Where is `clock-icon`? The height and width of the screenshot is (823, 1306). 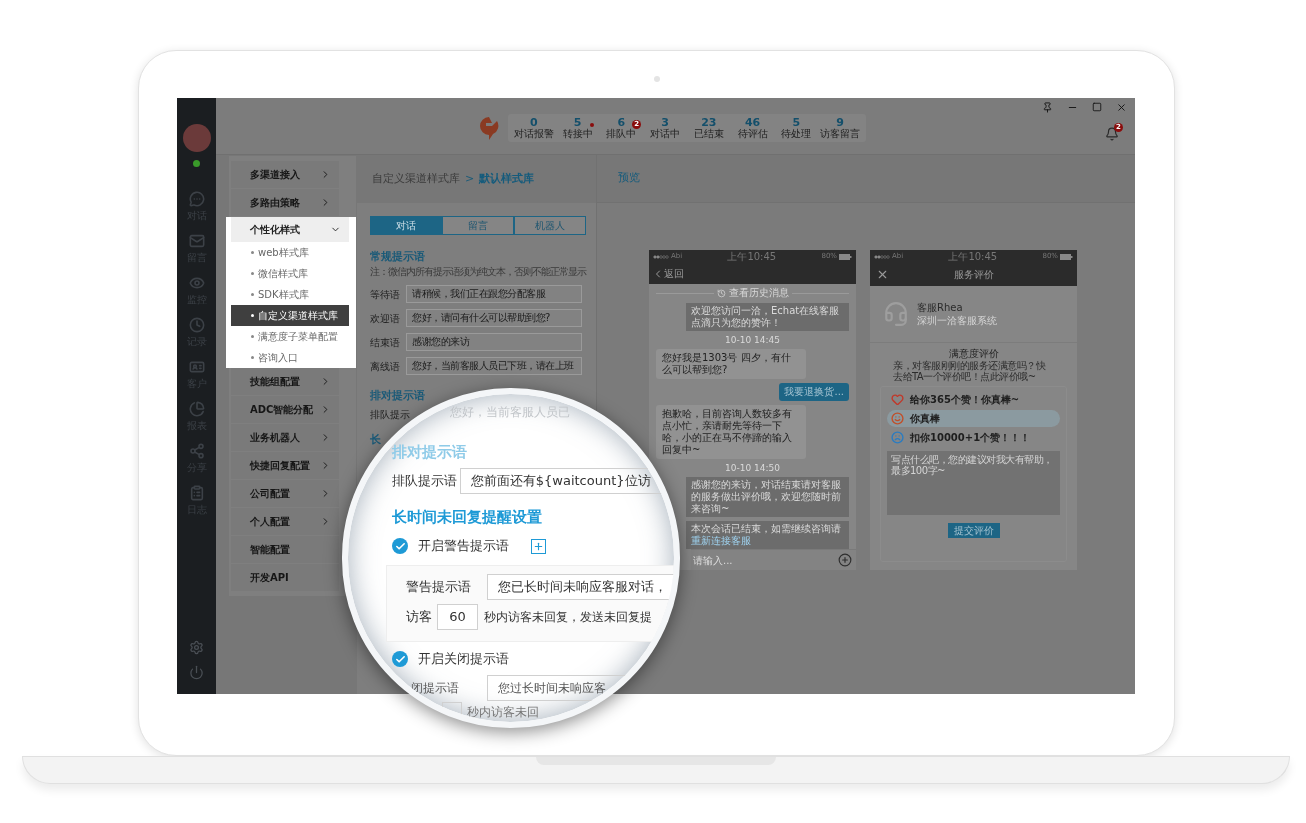 clock-icon is located at coordinates (196, 325).